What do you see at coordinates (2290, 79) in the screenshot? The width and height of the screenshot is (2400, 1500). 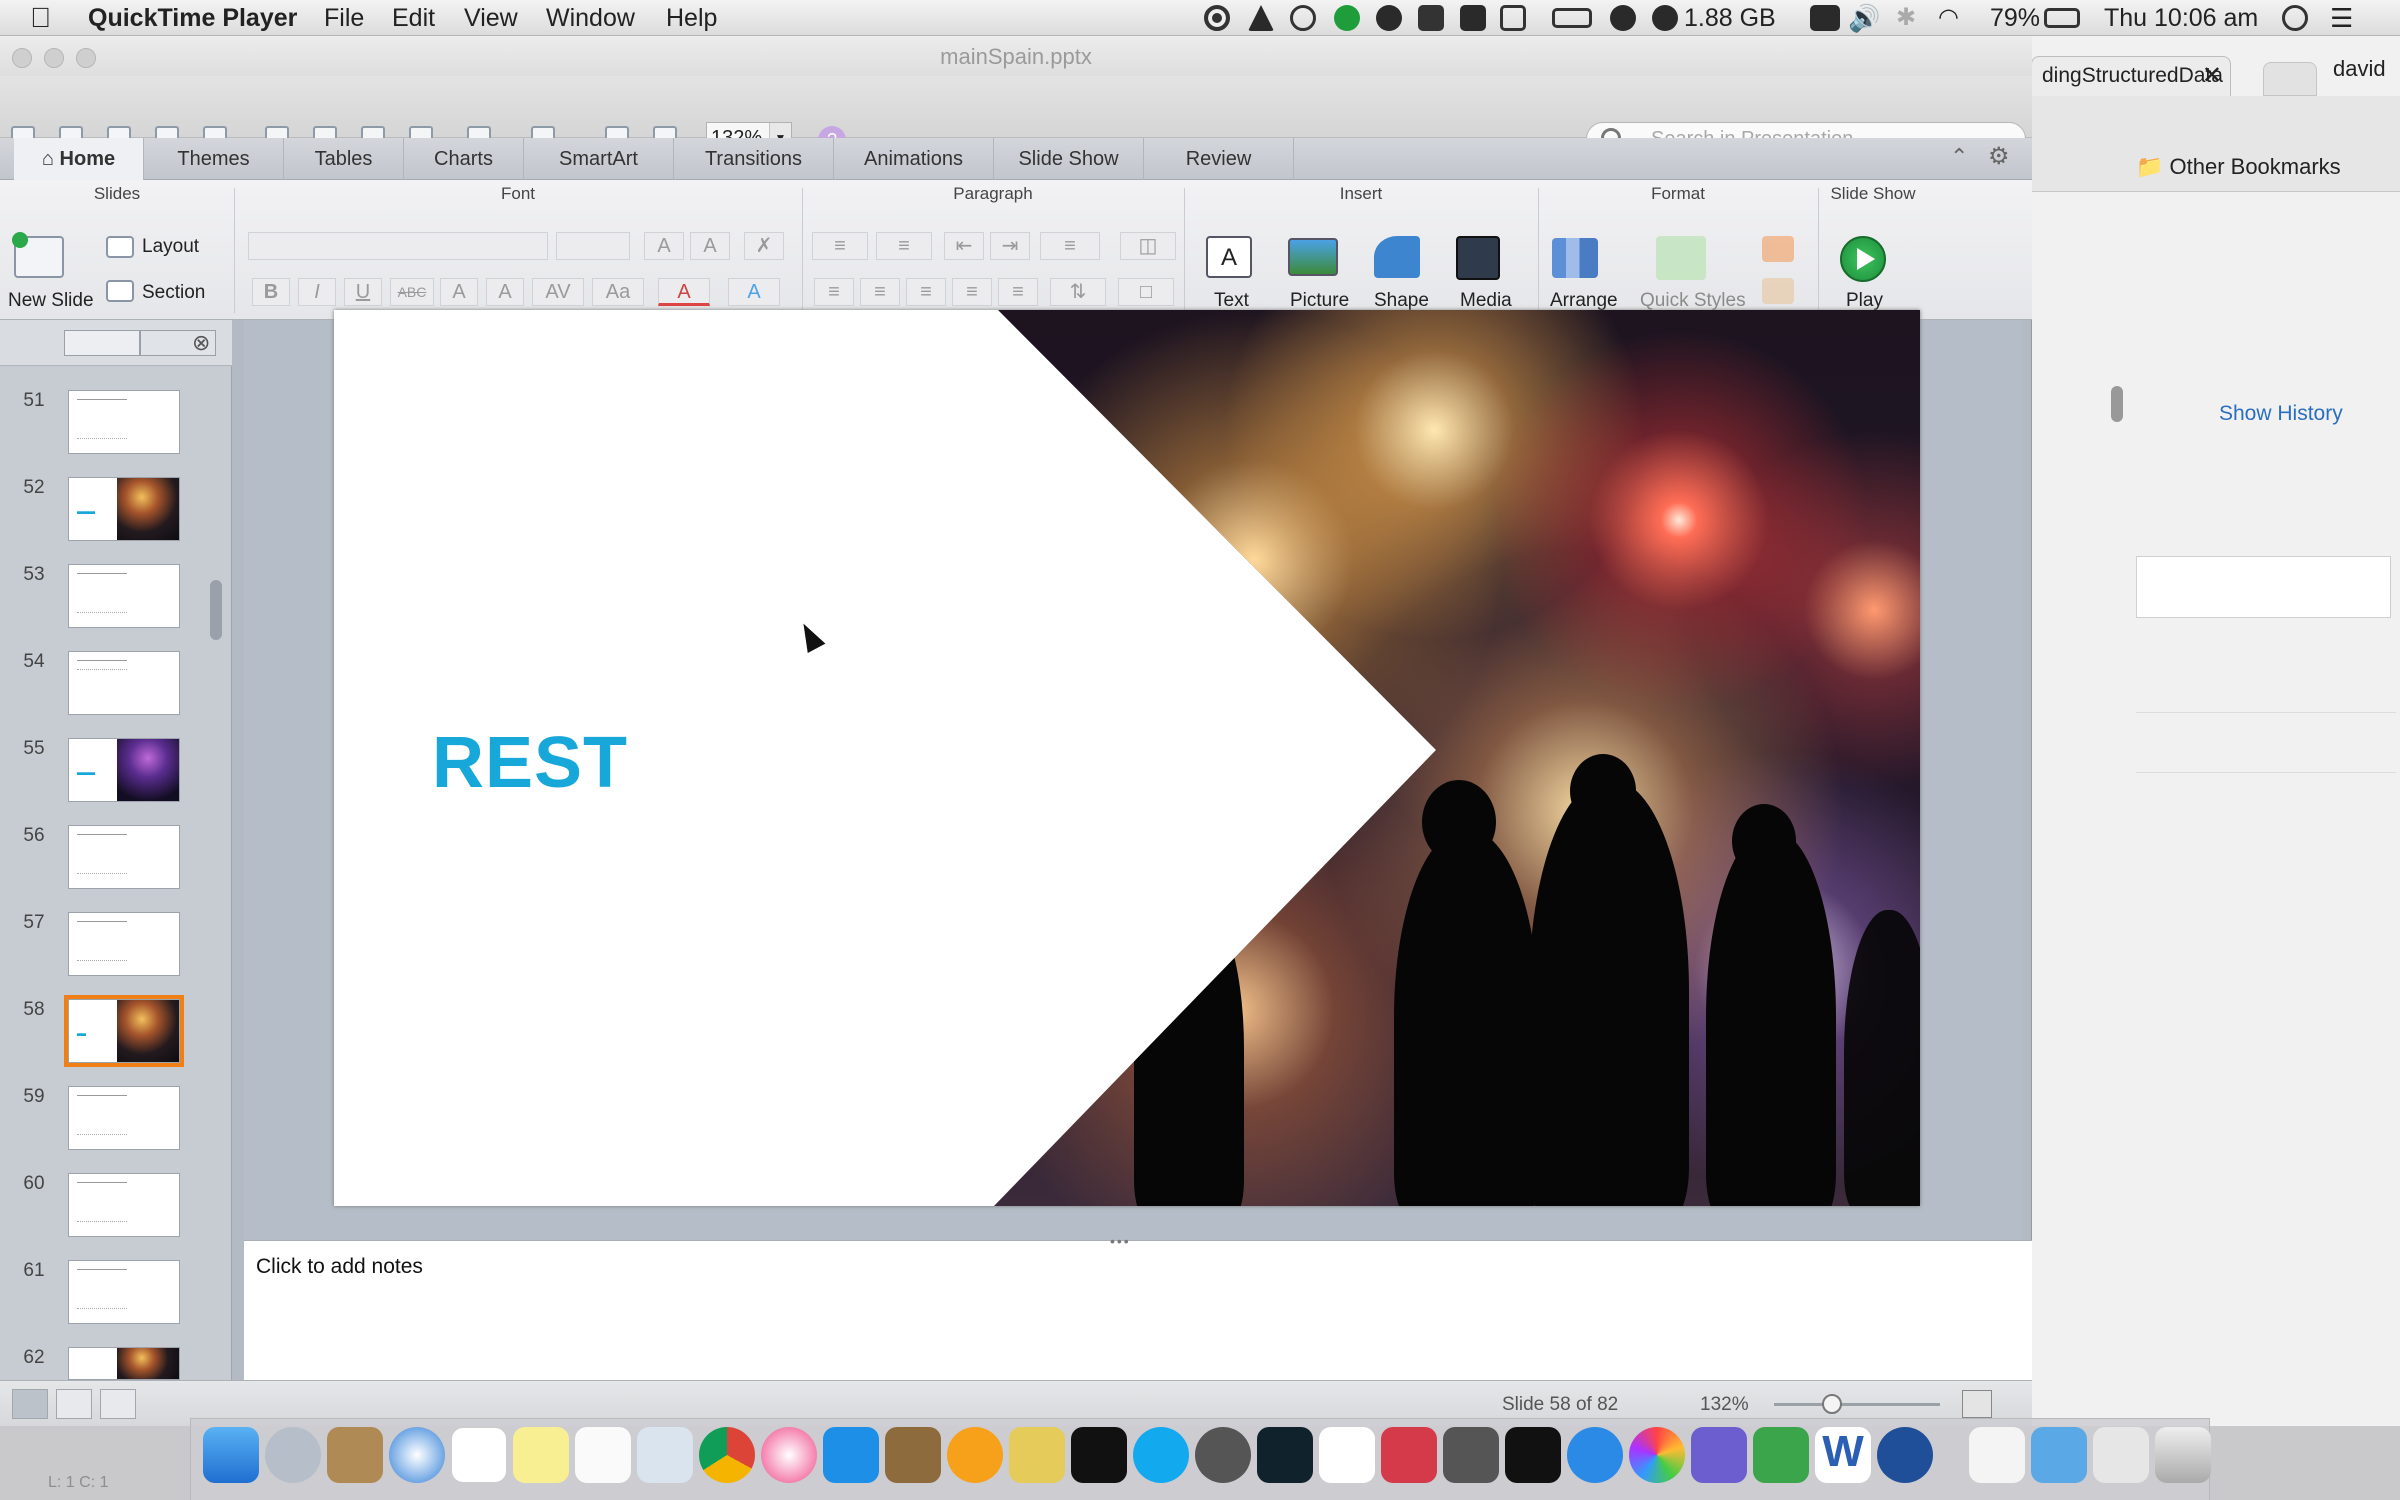 I see `new-tab-button` at bounding box center [2290, 79].